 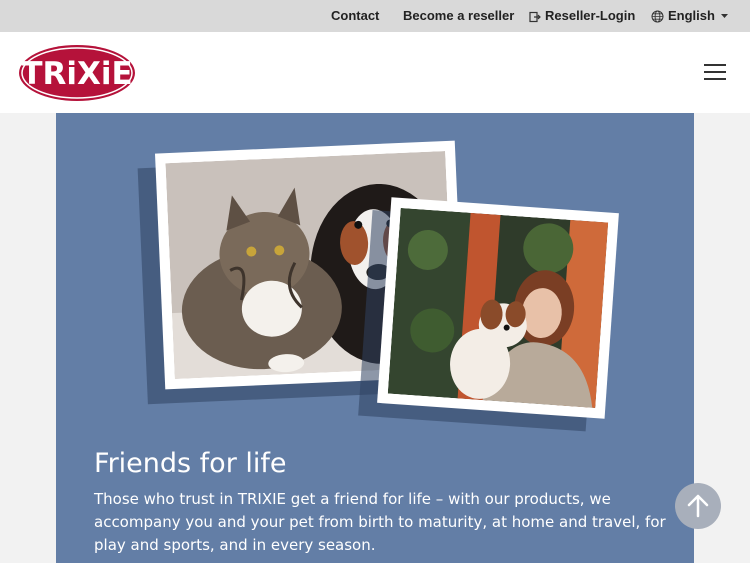 I want to click on arrow-up-icon, so click(x=698, y=506).